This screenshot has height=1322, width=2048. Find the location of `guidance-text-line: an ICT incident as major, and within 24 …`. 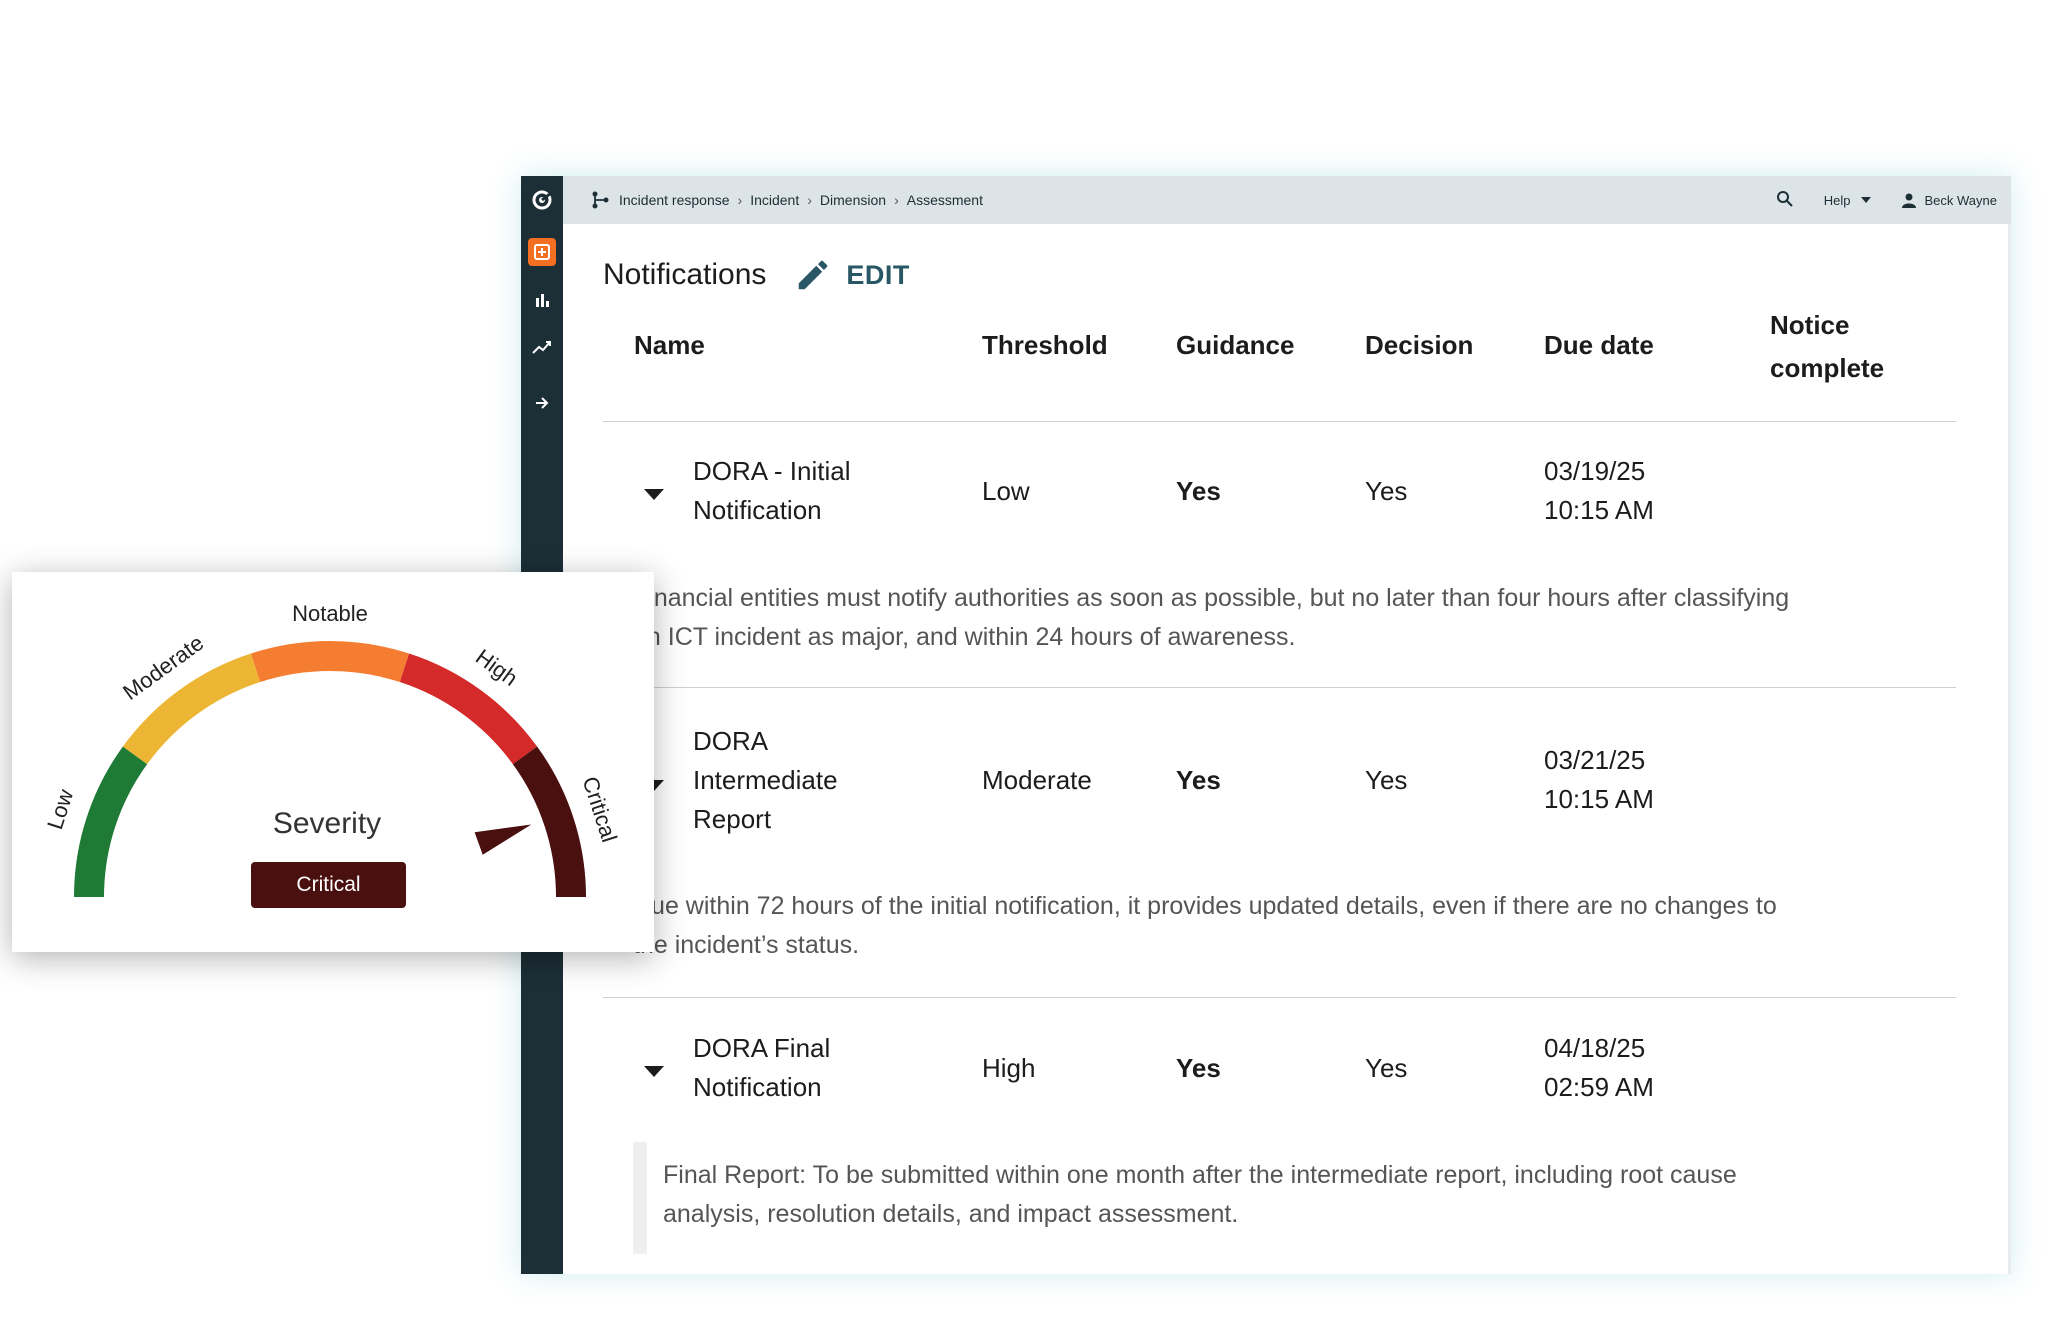

guidance-text-line: an ICT incident as major, and within 24 … is located at coordinates (964, 637).